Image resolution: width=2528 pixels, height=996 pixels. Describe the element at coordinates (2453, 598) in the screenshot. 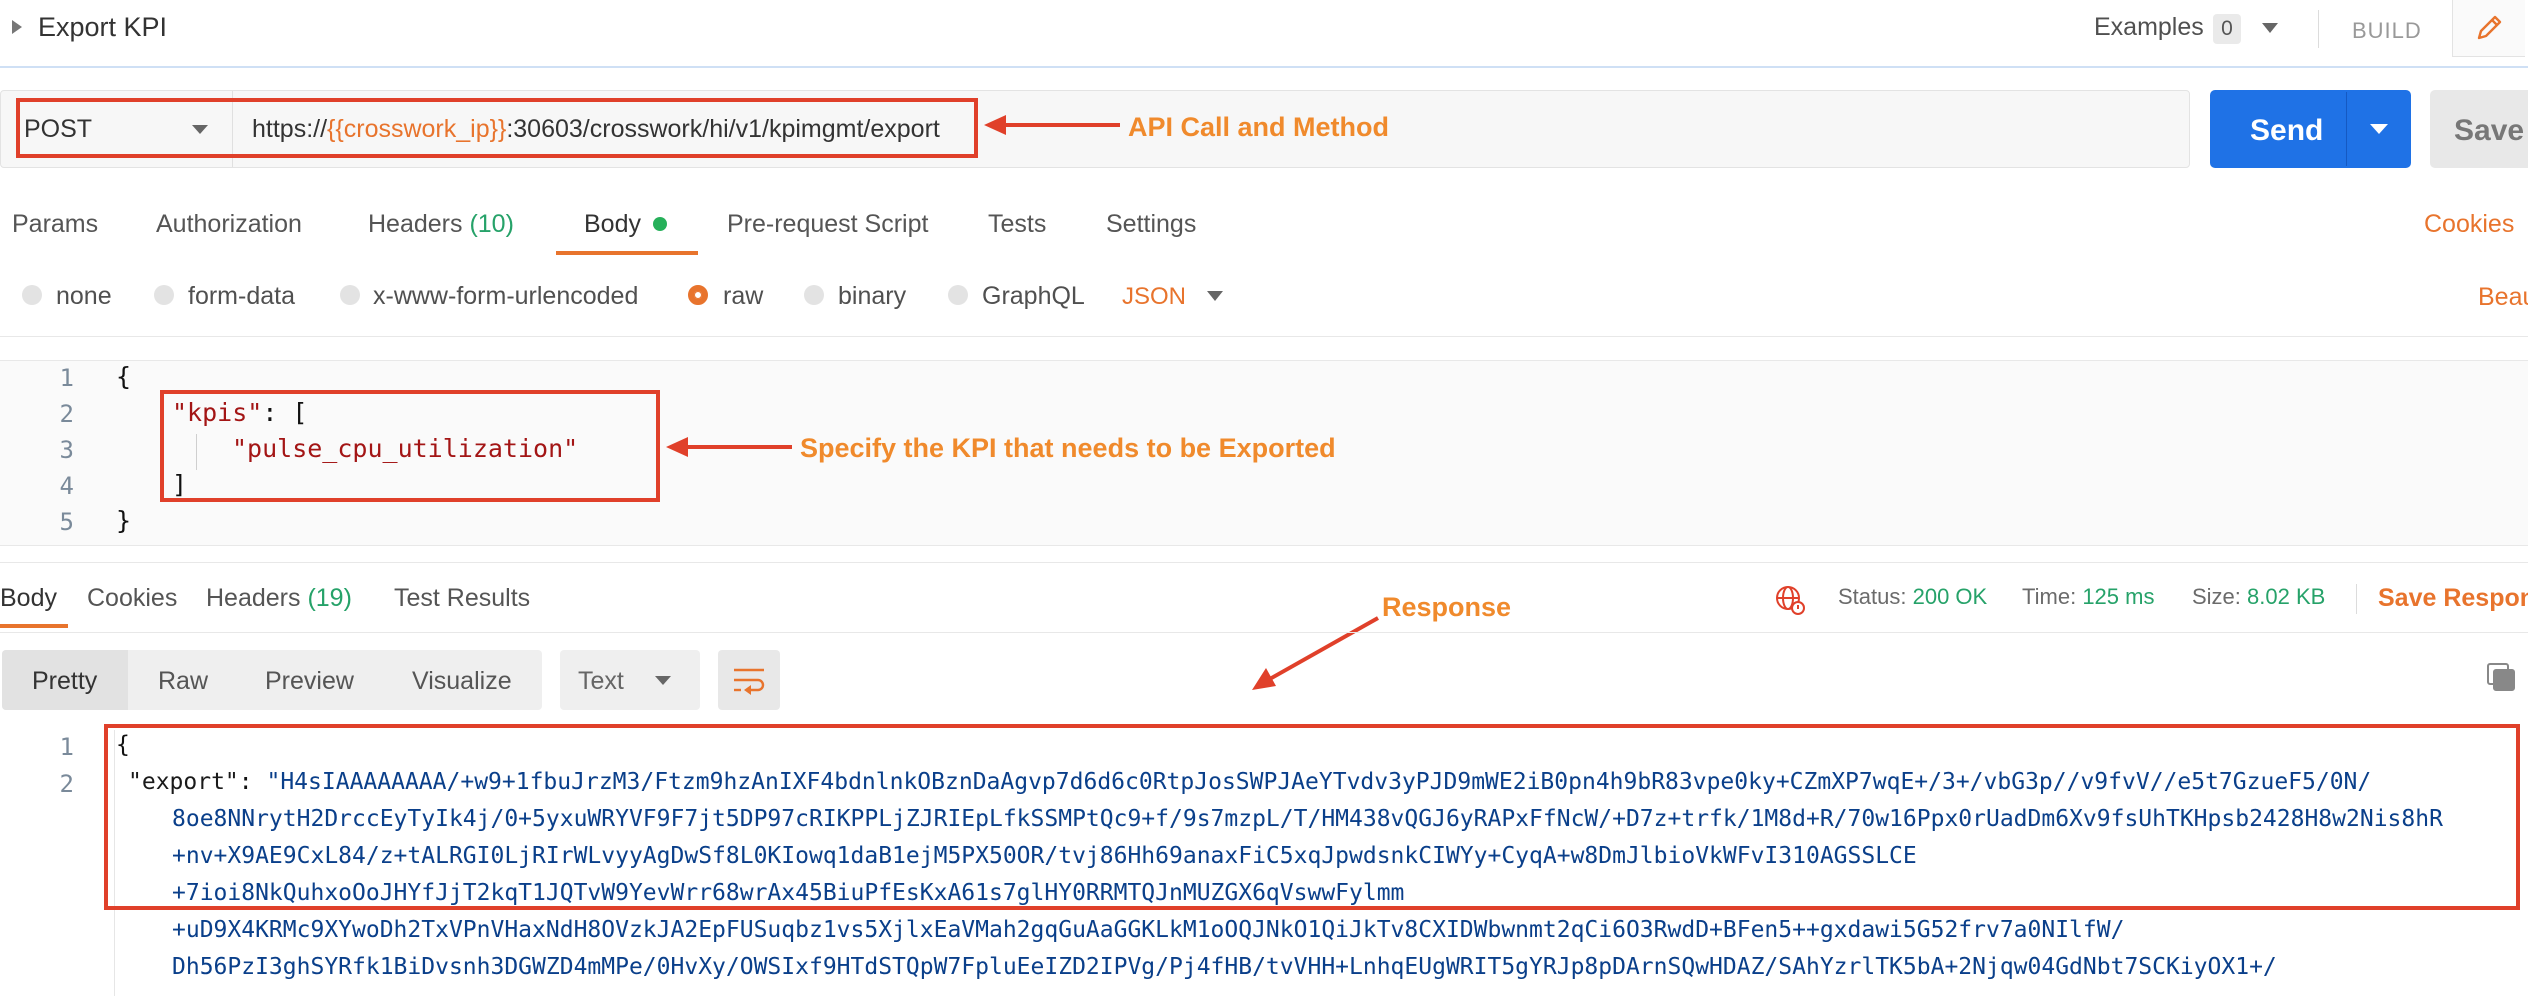

I see `save-response-button: Save Respons` at that location.